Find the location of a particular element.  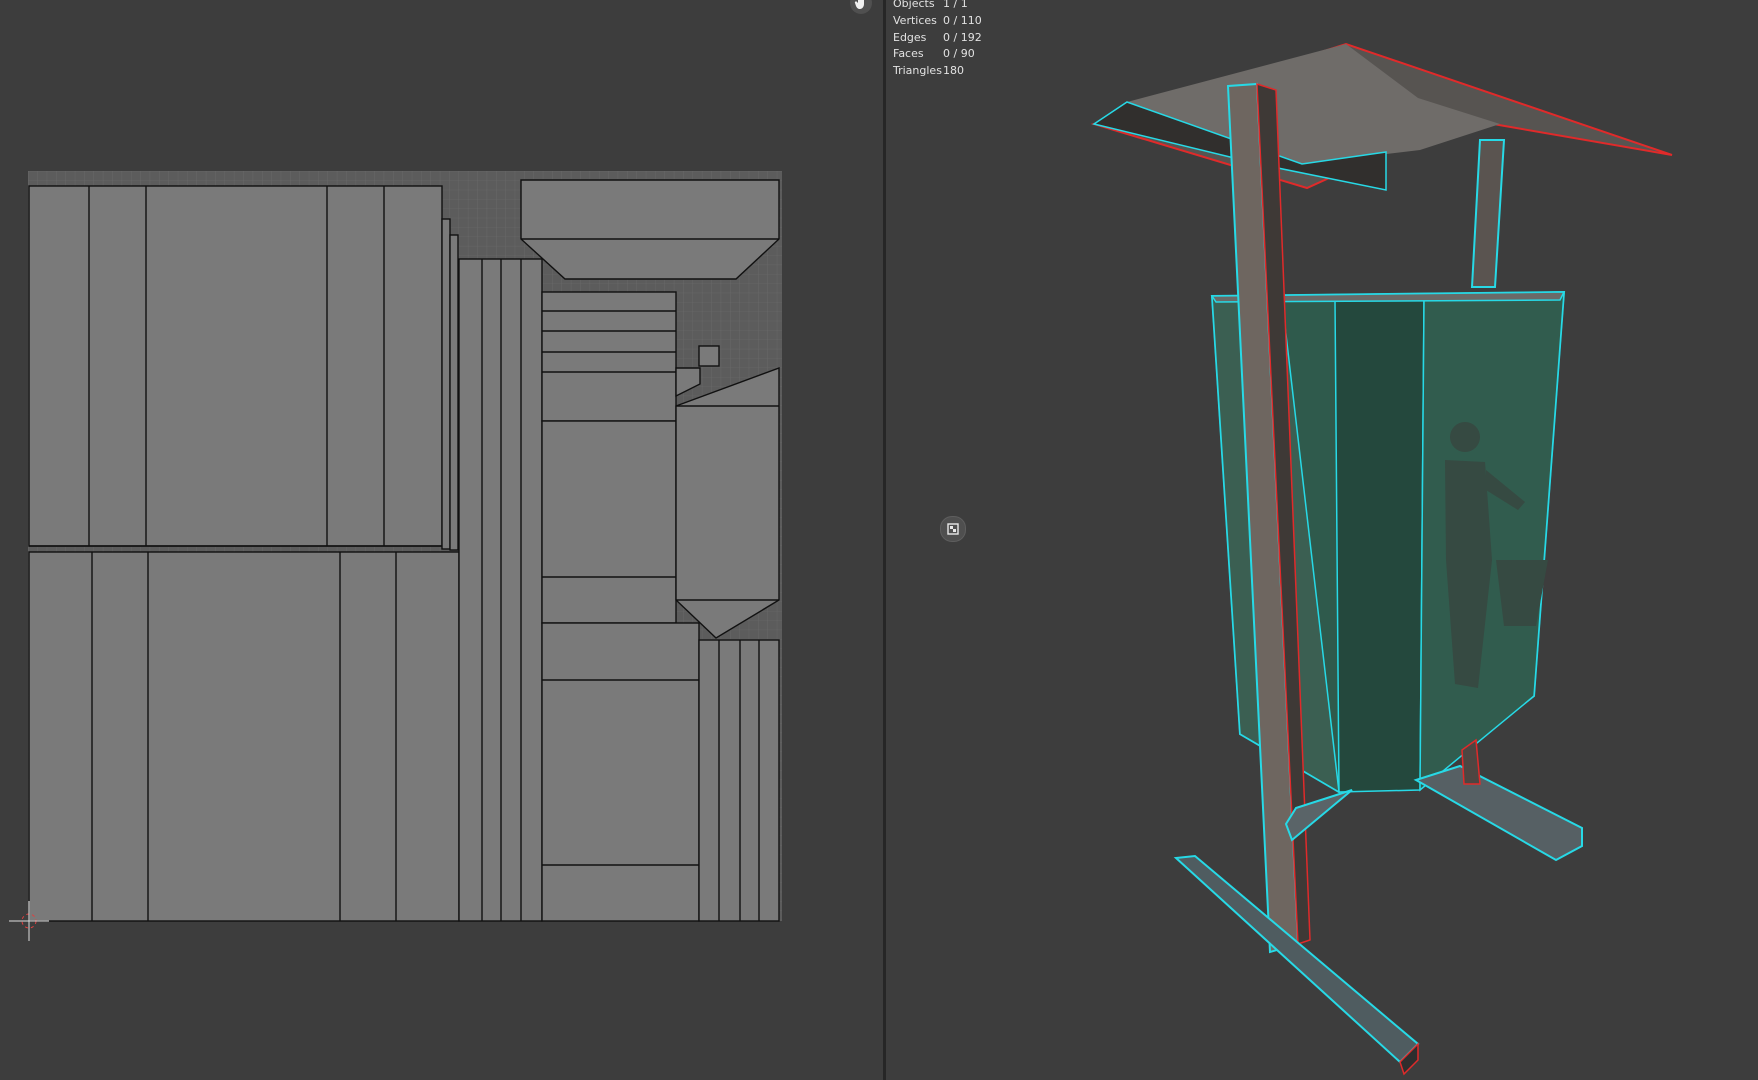

stat-label: Triangles is located at coordinates (917, 71).